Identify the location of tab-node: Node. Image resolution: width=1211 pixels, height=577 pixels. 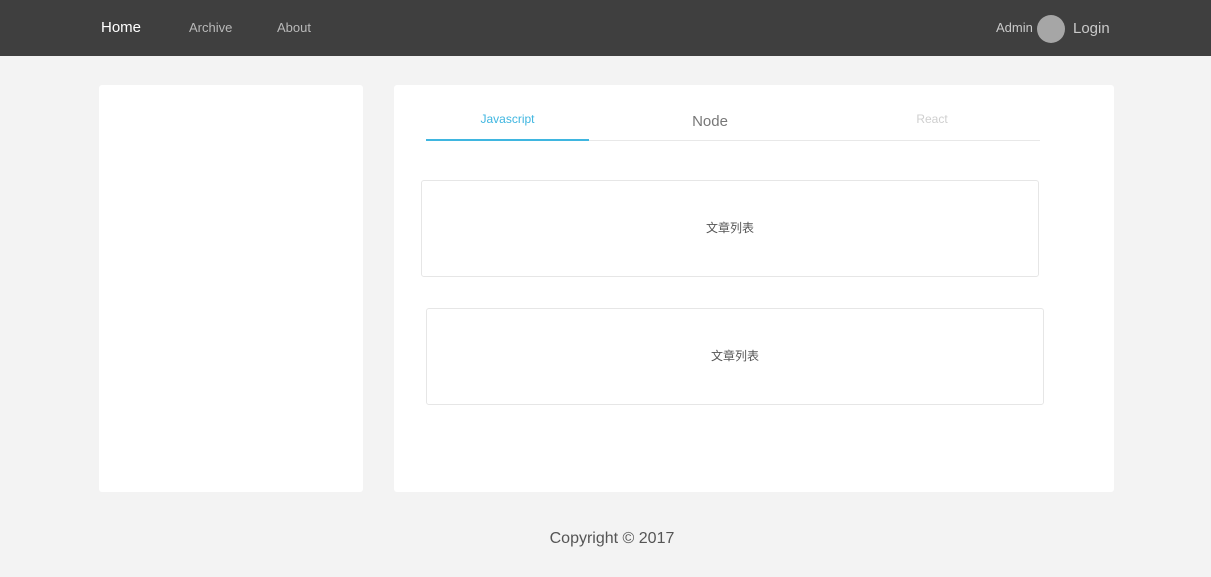
(710, 120).